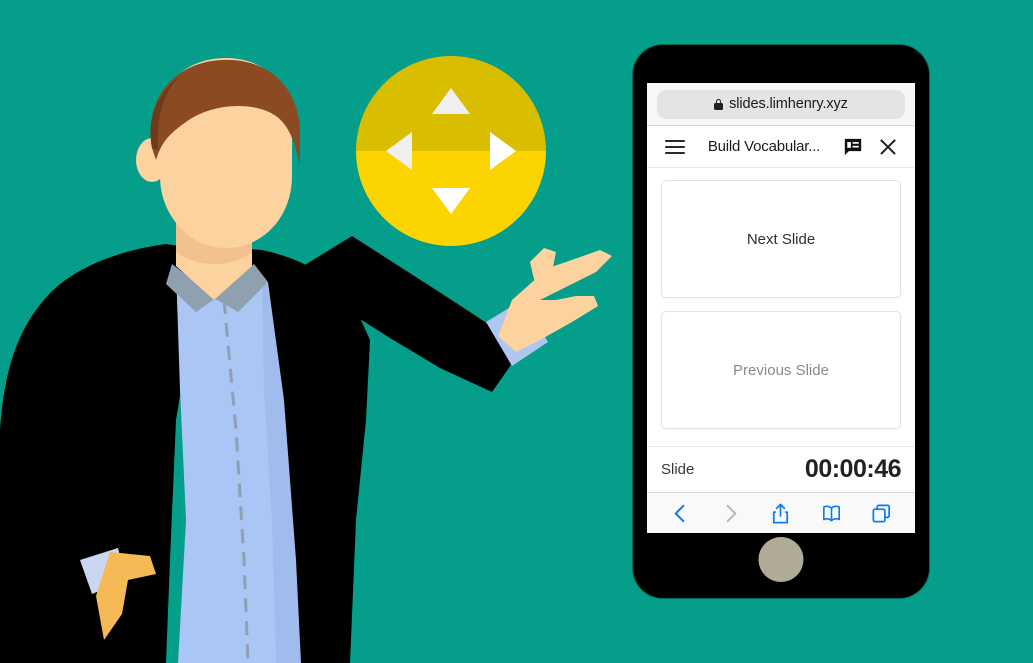 The height and width of the screenshot is (663, 1033). What do you see at coordinates (888, 147) in the screenshot?
I see `close-icon` at bounding box center [888, 147].